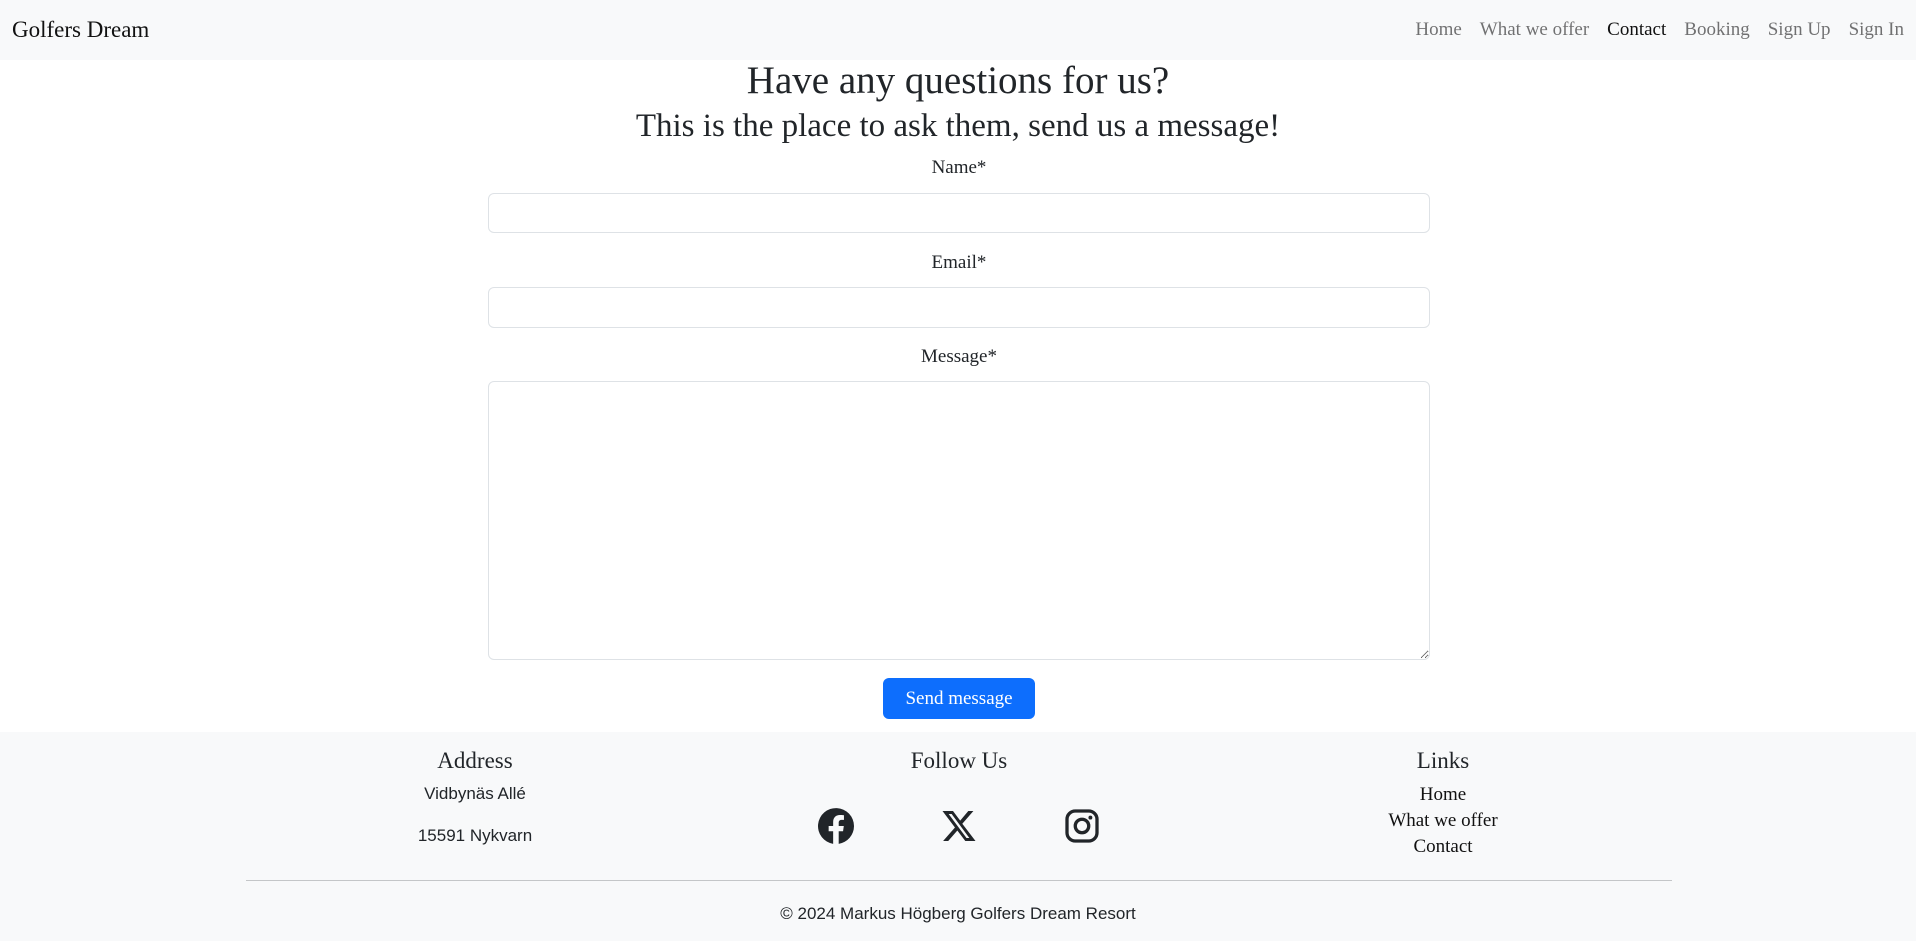 The image size is (1916, 941). Describe the element at coordinates (1438, 30) in the screenshot. I see `nav-home: Home` at that location.